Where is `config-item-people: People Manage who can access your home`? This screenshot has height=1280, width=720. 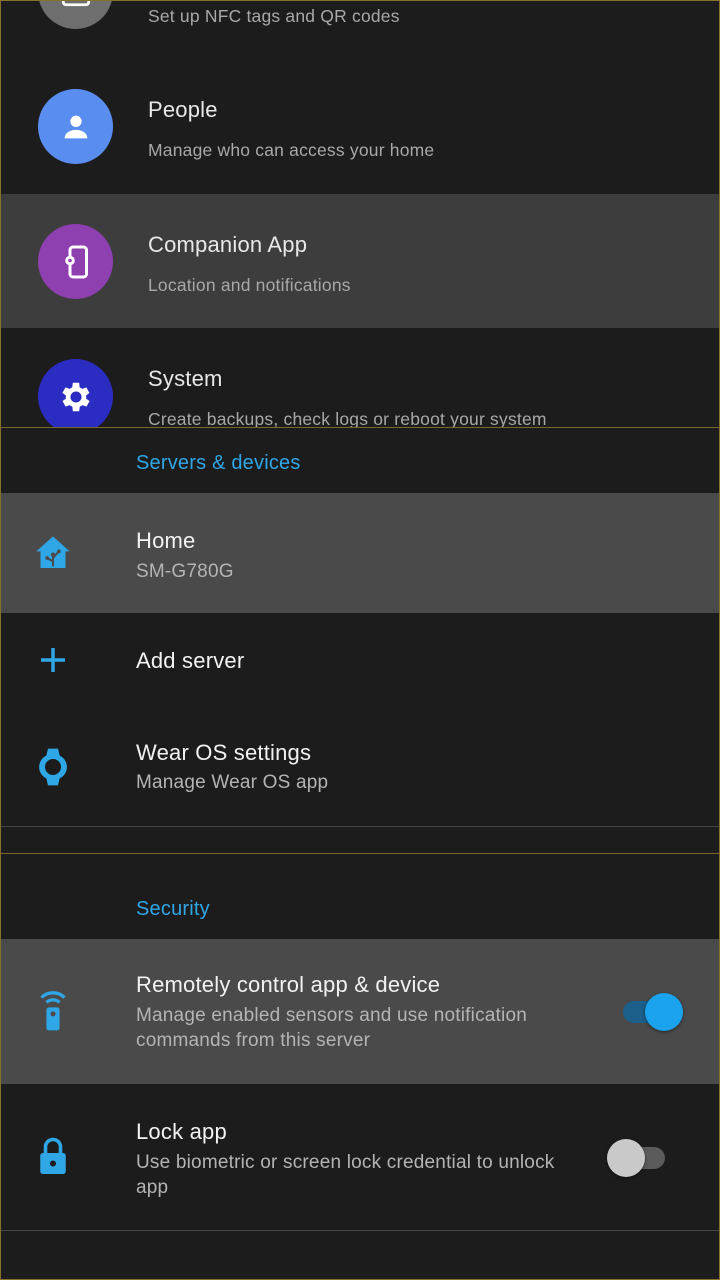
config-item-people: People Manage who can access your home is located at coordinates (360, 126).